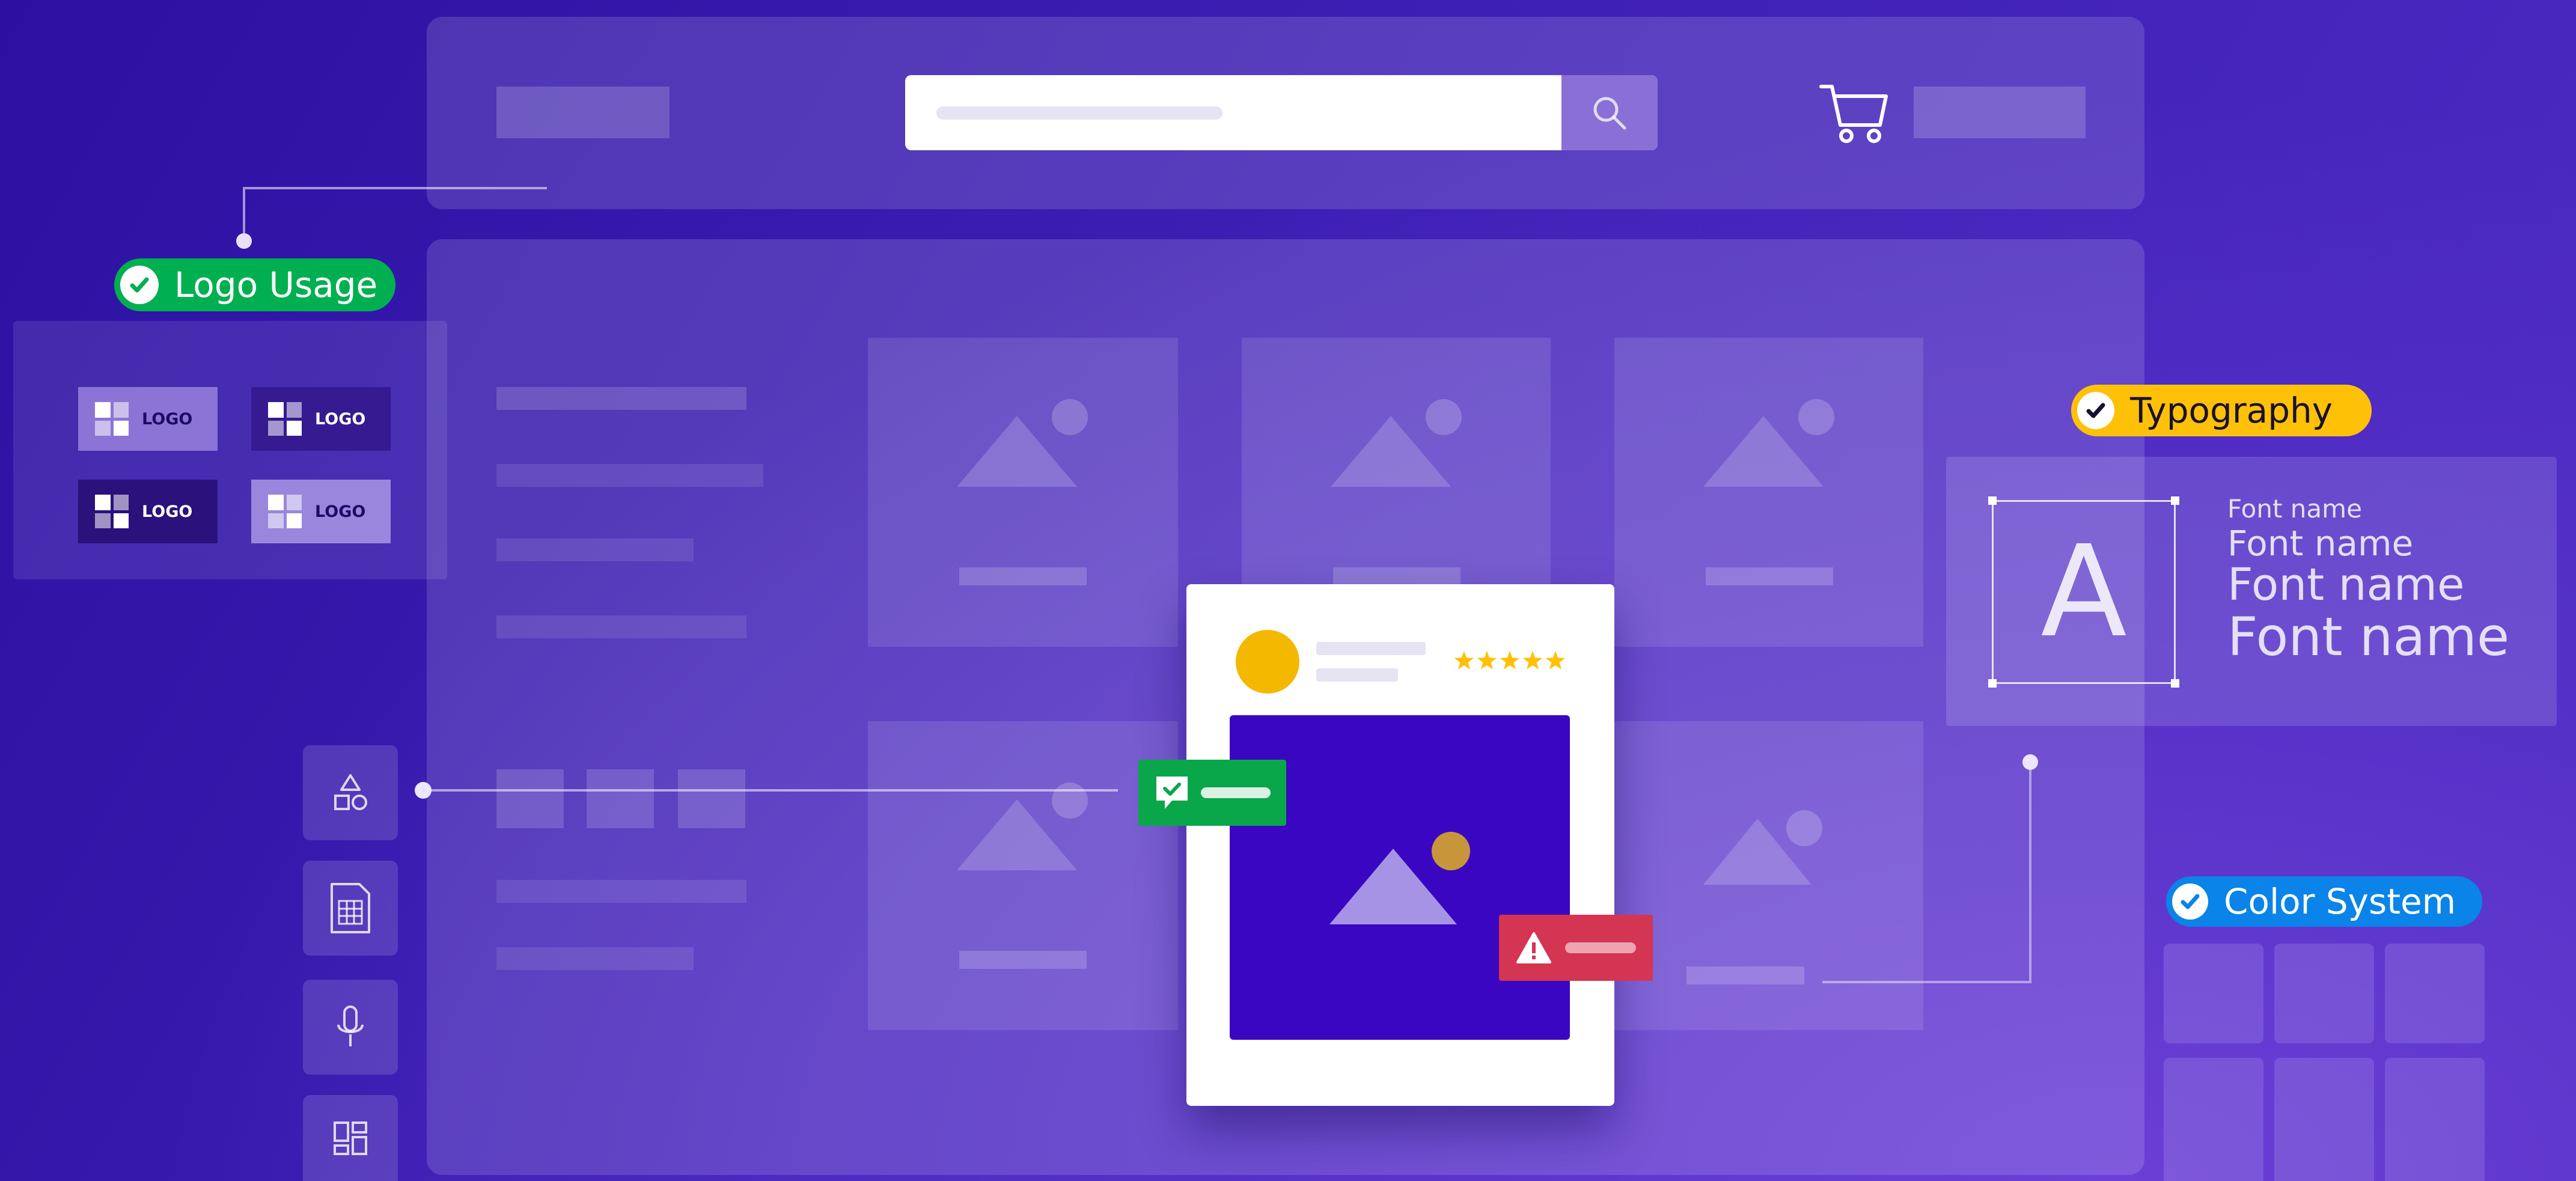 The image size is (2576, 1181). I want to click on error-toast, so click(1576, 948).